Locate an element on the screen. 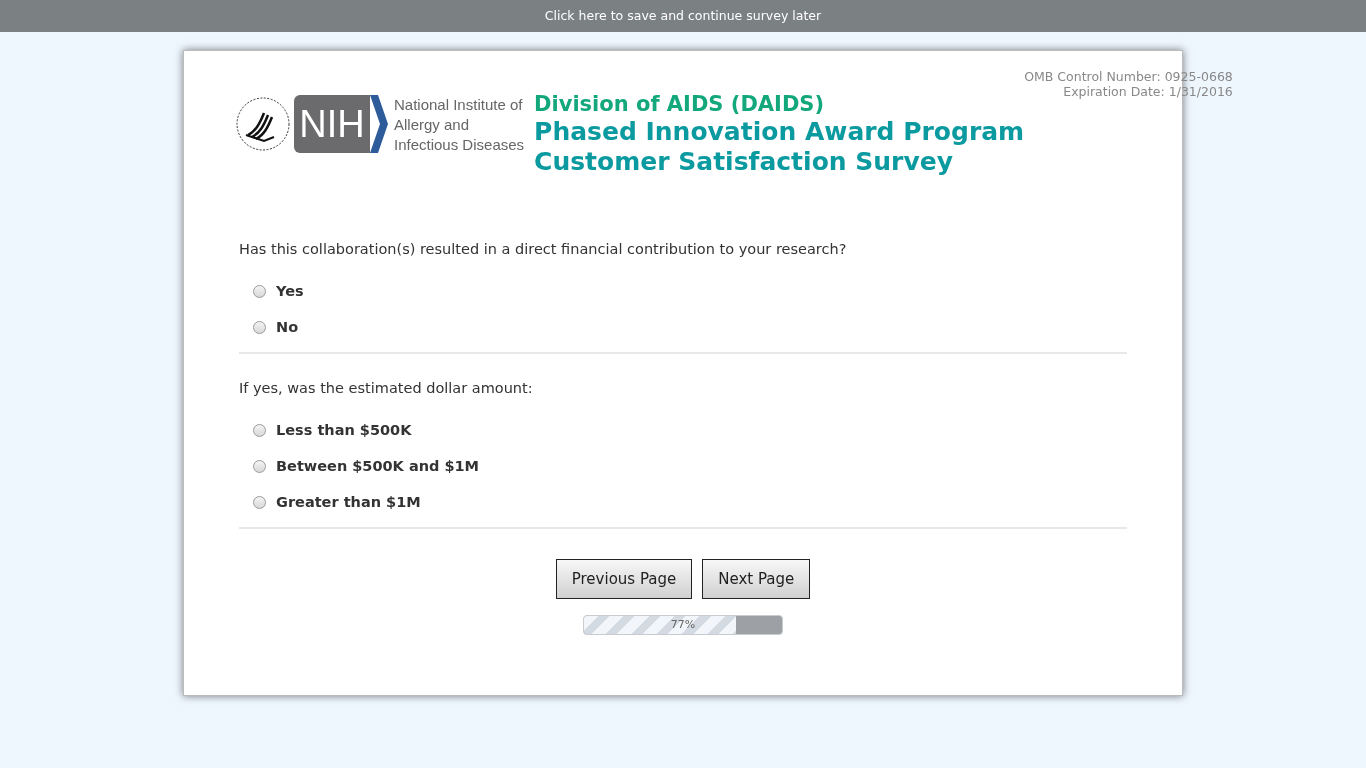  save-later-link: Click here to save and continue survey later is located at coordinates (683, 16).